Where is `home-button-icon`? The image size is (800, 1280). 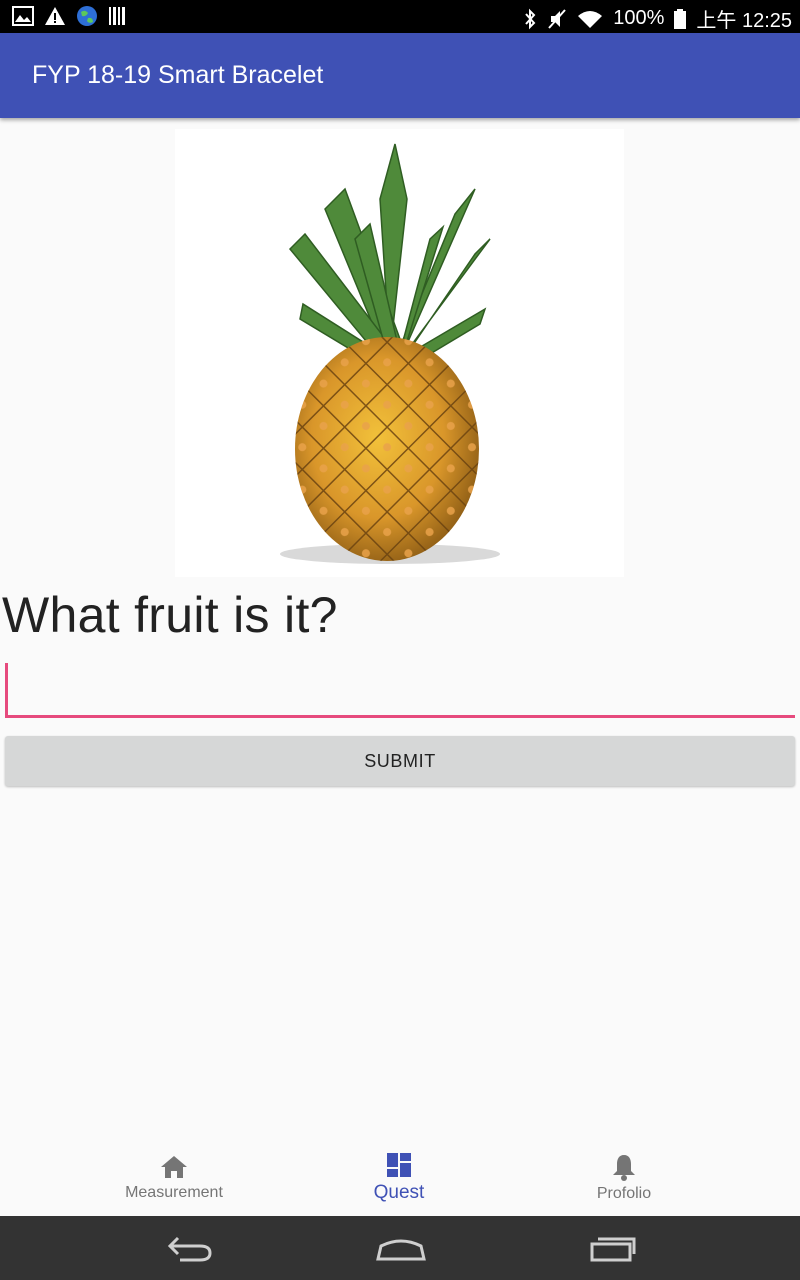 home-button-icon is located at coordinates (401, 1248).